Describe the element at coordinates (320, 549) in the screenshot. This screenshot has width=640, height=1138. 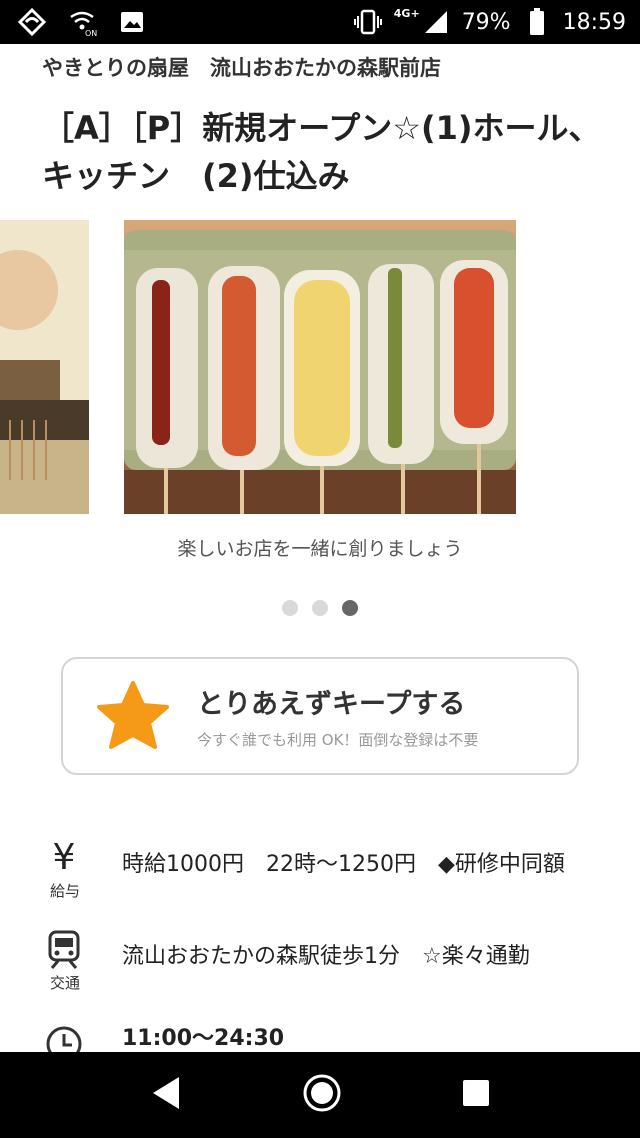
I see `carousel-caption: 楽しいお店を一緒に創りましょう` at that location.